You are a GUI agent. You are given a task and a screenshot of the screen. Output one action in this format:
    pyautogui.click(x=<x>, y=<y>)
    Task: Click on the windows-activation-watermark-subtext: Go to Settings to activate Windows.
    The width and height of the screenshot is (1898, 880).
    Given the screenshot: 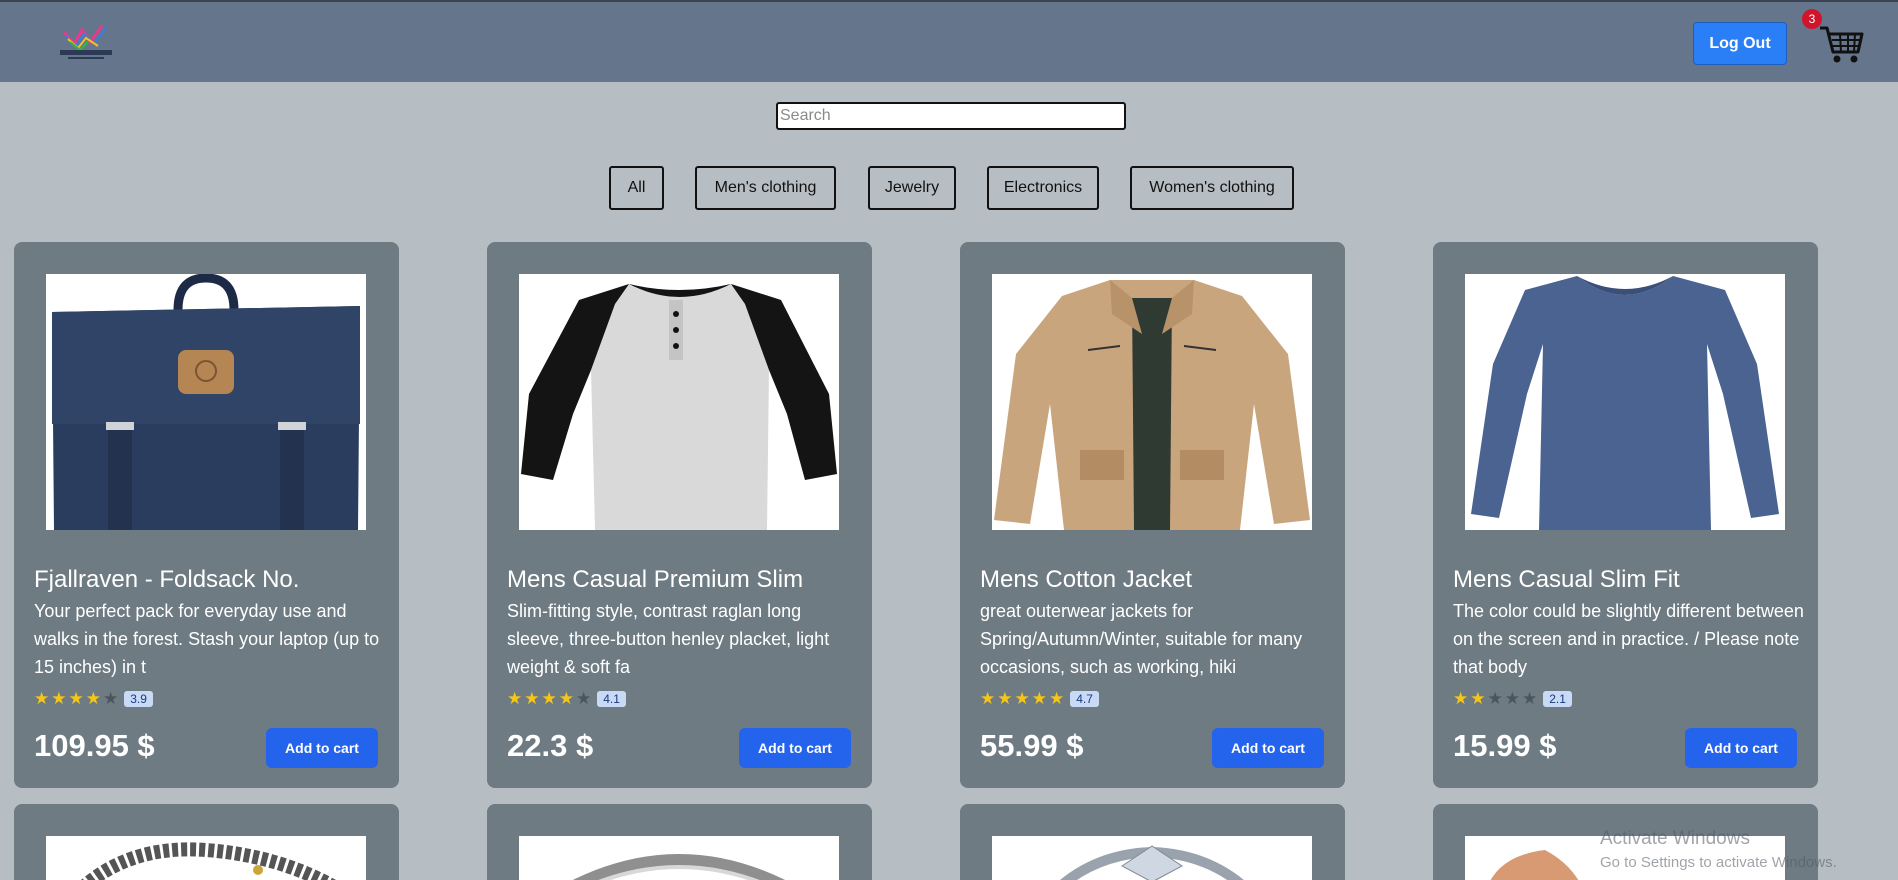 What is the action you would take?
    pyautogui.click(x=1718, y=862)
    